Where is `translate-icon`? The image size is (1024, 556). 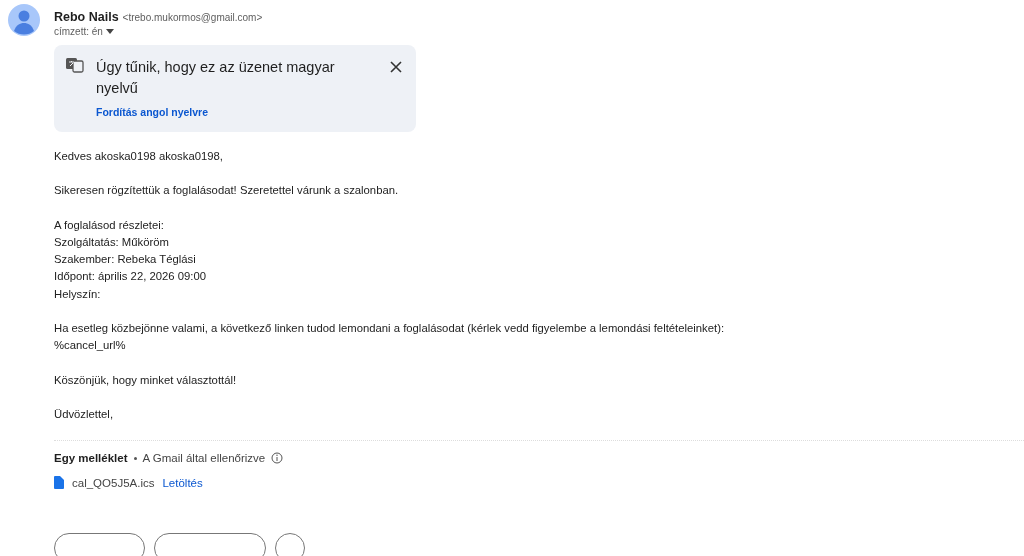 translate-icon is located at coordinates (75, 65).